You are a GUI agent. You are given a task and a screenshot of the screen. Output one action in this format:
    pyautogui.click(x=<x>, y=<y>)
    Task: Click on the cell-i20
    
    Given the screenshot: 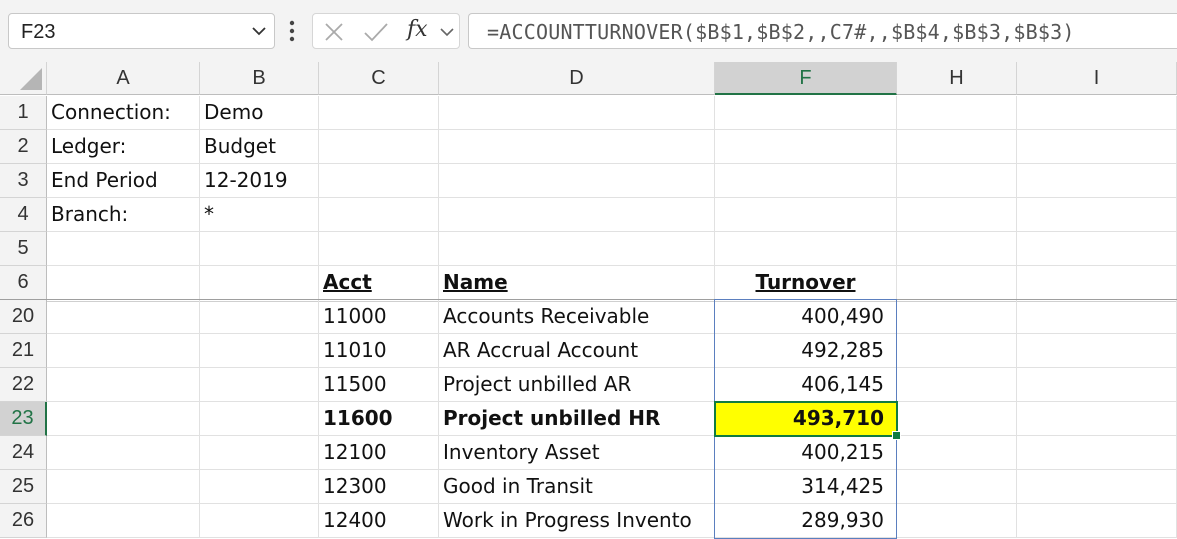 What is the action you would take?
    pyautogui.click(x=1097, y=317)
    